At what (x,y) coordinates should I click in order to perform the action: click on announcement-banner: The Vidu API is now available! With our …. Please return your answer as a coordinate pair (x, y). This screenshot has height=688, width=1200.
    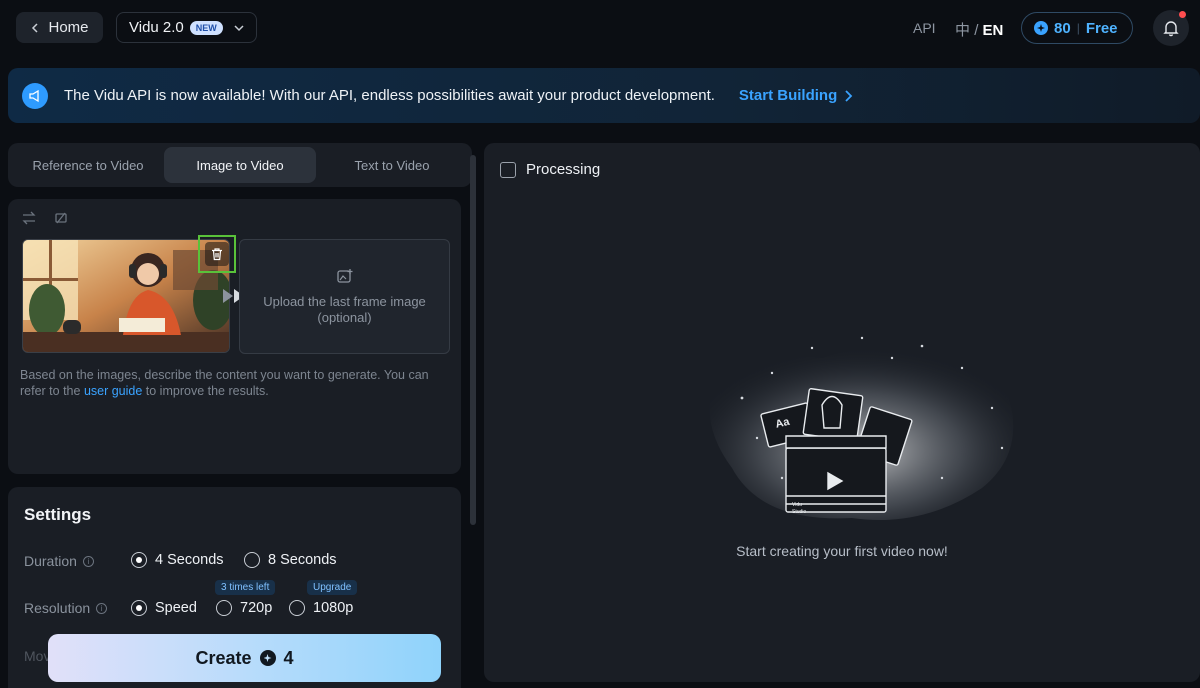
    Looking at the image, I should click on (604, 95).